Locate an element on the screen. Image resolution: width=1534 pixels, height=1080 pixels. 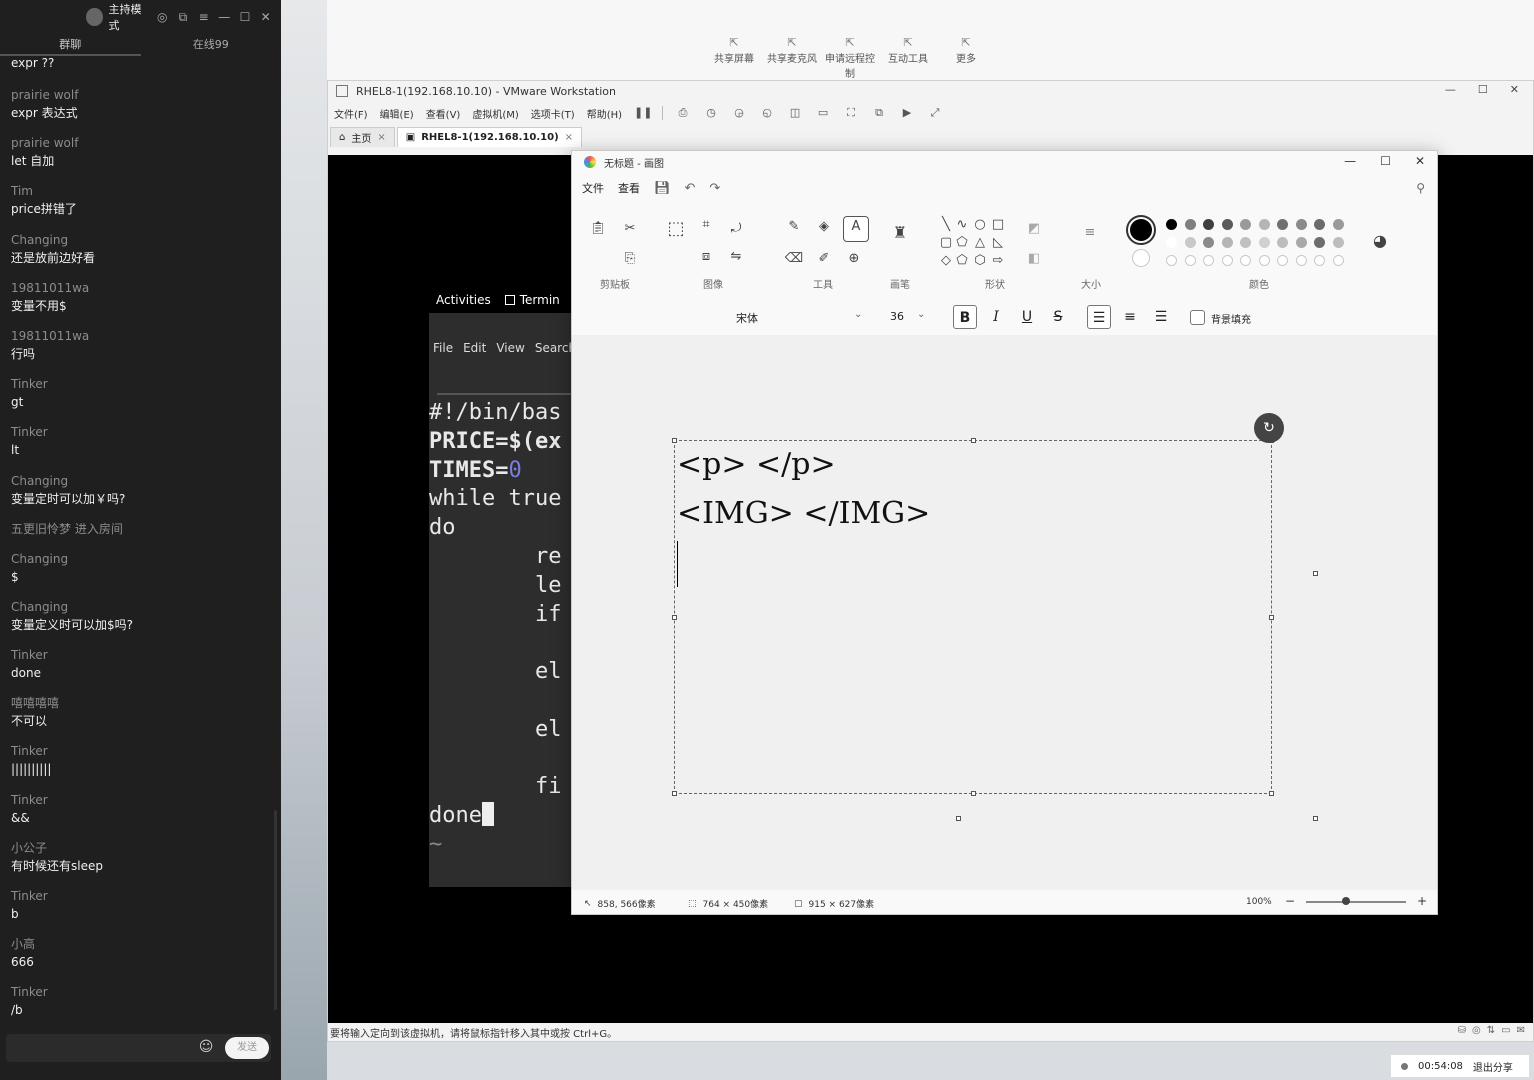
exit-share-button: 退出分享 is located at coordinates (1493, 1066).